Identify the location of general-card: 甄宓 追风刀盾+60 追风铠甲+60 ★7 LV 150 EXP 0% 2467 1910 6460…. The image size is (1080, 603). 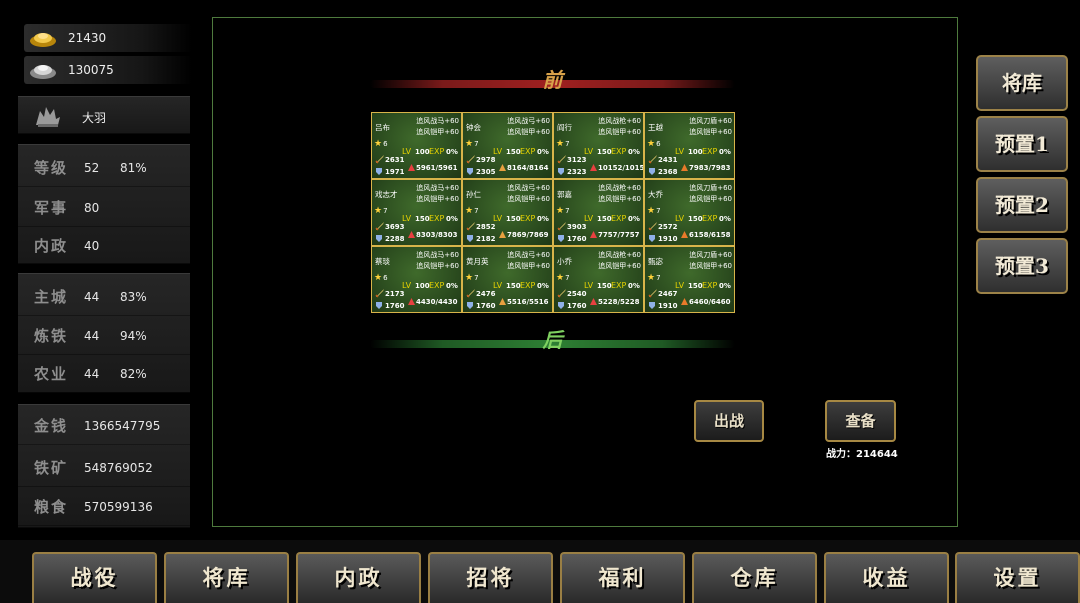
(689, 279).